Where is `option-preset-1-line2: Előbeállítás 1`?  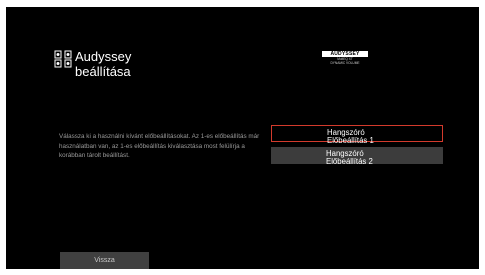
option-preset-1-line2: Előbeállítás 1 is located at coordinates (350, 140).